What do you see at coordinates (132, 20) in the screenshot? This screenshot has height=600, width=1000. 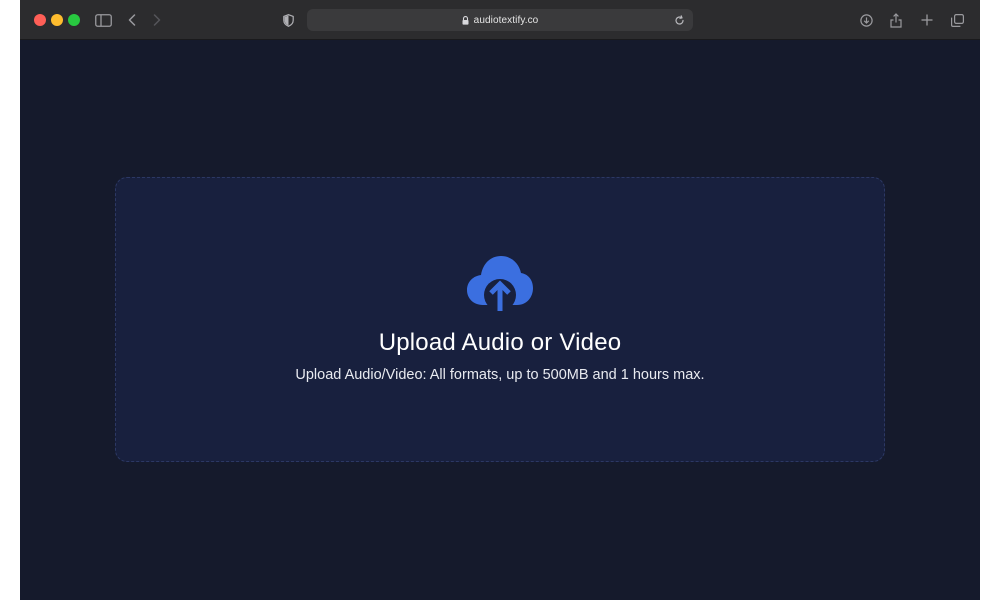 I see `back-arrow-icon` at bounding box center [132, 20].